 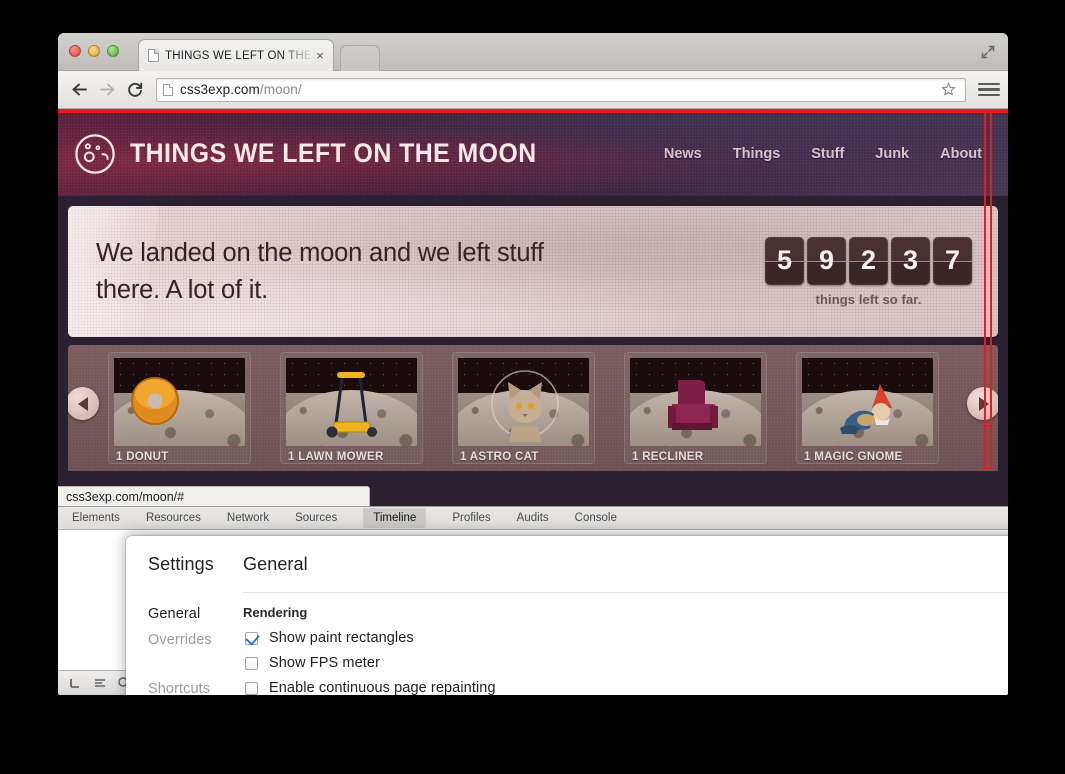 I want to click on settings-sidebar: Settings General Overrides Shortcuts, so click(x=178, y=624).